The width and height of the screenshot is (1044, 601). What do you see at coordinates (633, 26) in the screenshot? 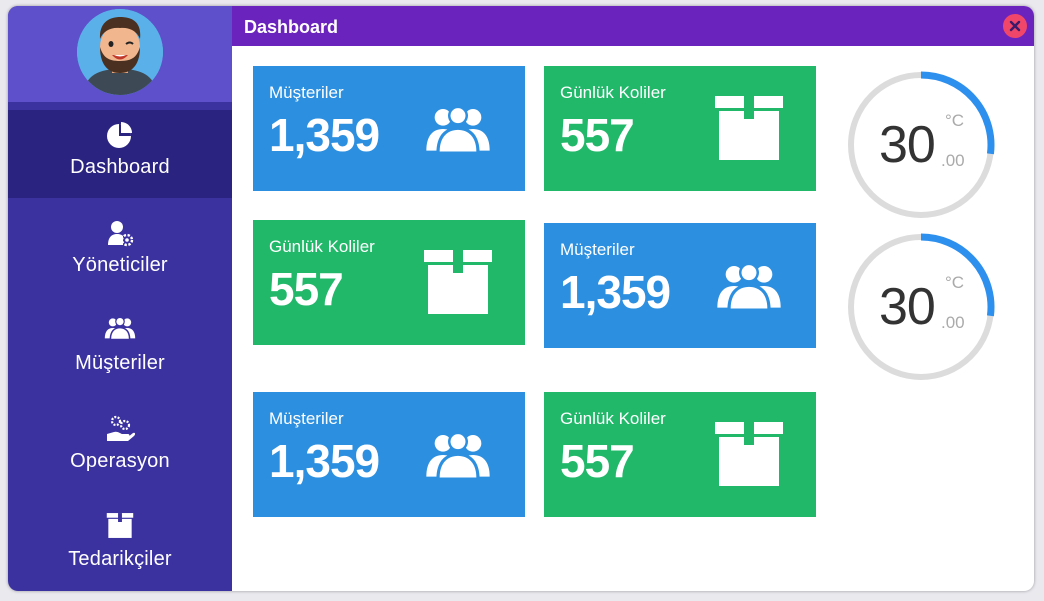
I see `title-bar: Dashboard` at bounding box center [633, 26].